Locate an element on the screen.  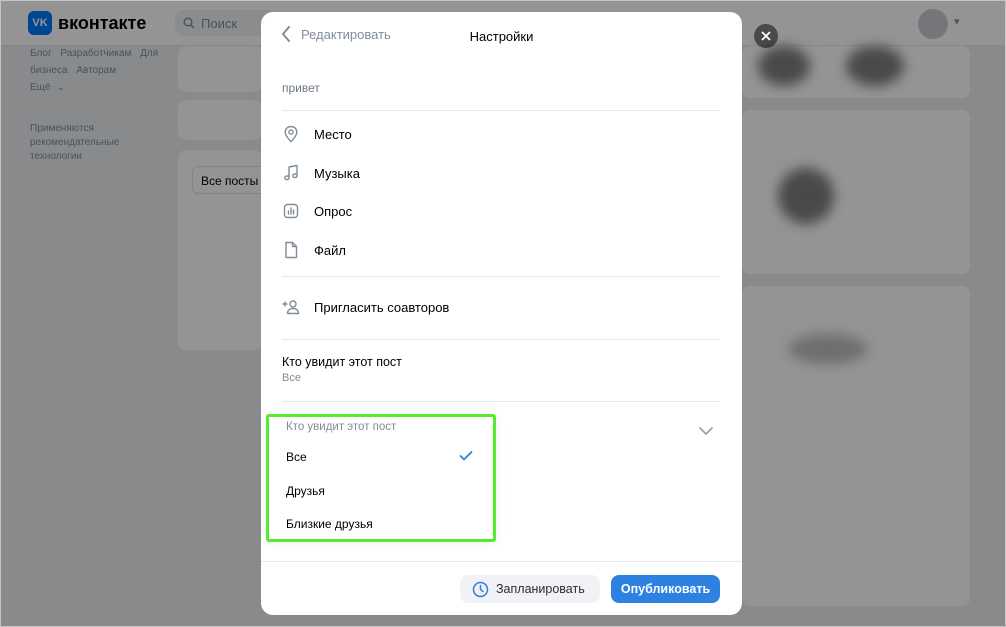
close-icon is located at coordinates (766, 36).